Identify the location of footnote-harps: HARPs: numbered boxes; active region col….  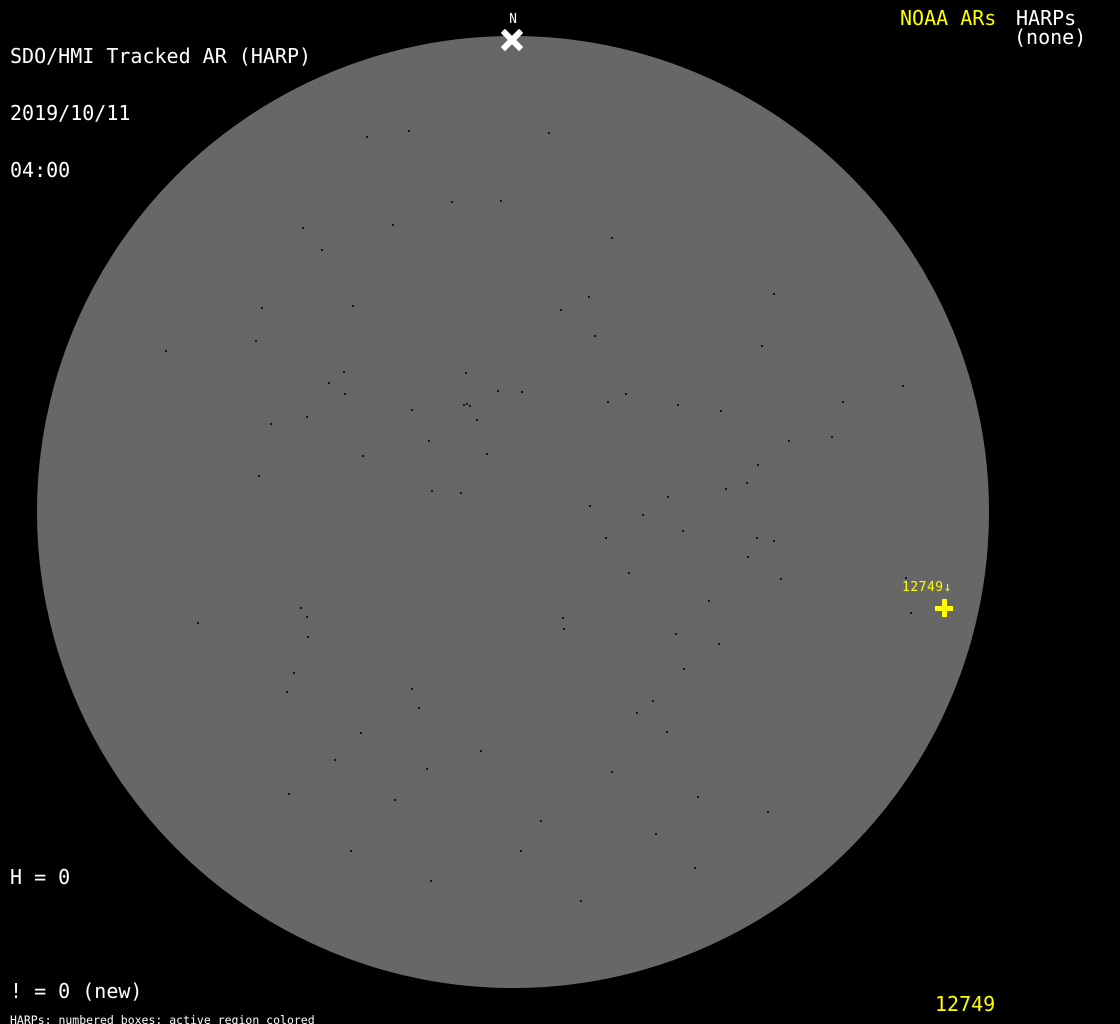
(162, 1018).